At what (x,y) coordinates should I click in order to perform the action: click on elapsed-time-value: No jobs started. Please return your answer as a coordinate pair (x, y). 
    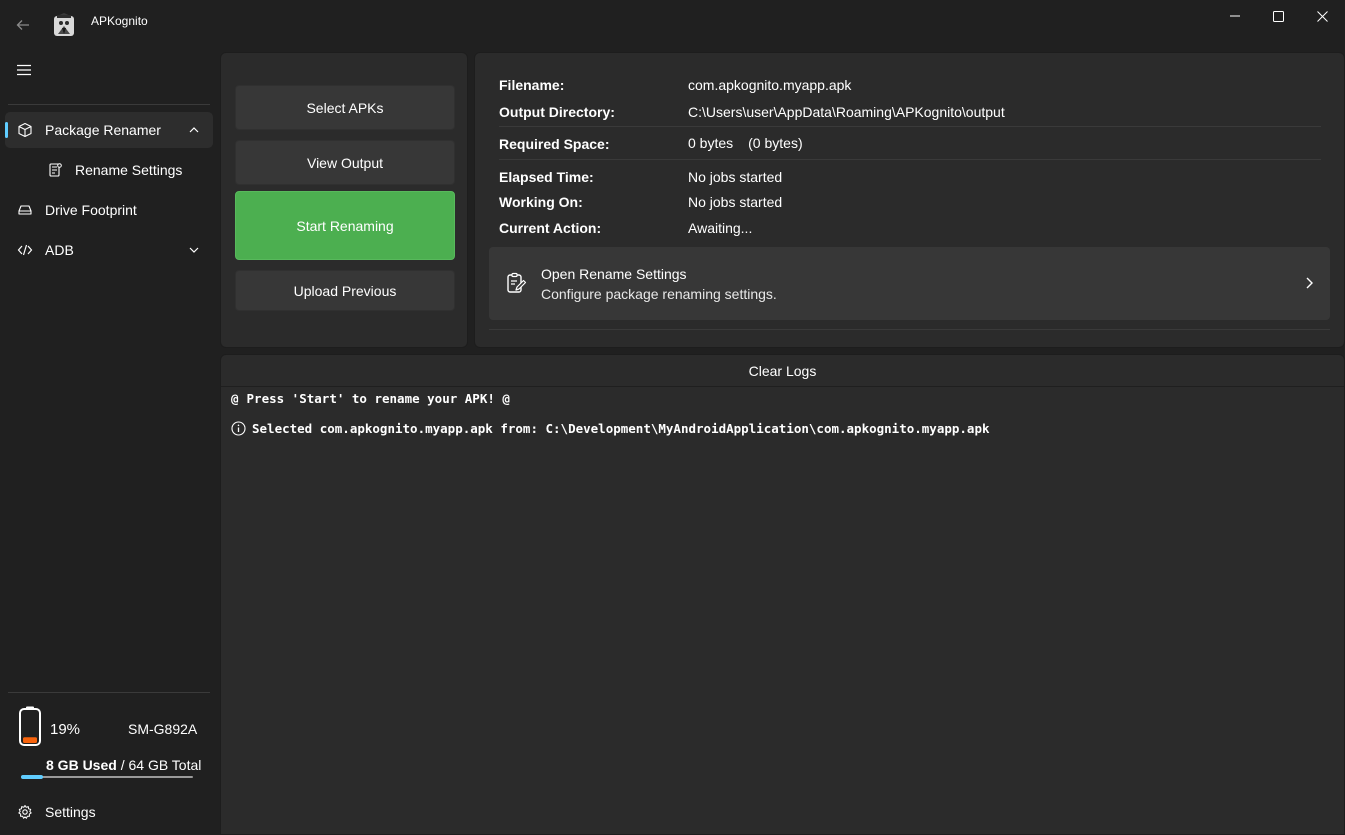
    Looking at the image, I should click on (735, 177).